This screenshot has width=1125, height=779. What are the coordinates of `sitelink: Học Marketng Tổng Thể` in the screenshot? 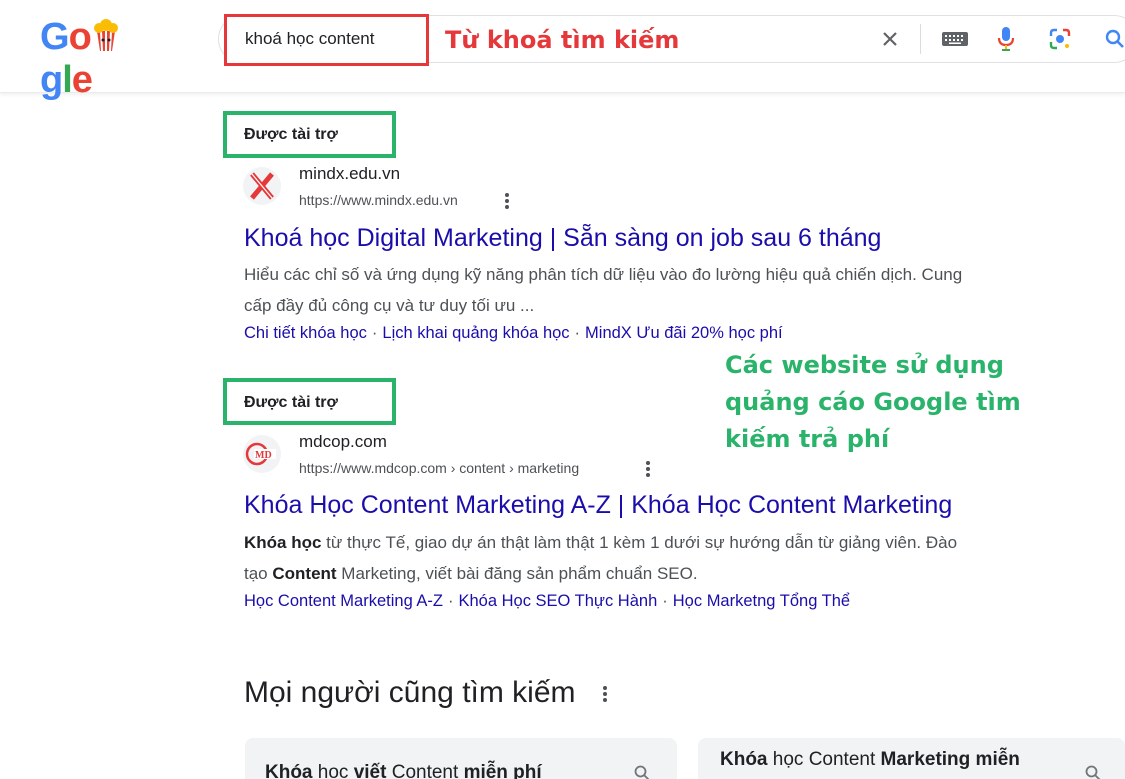 It's located at (761, 601).